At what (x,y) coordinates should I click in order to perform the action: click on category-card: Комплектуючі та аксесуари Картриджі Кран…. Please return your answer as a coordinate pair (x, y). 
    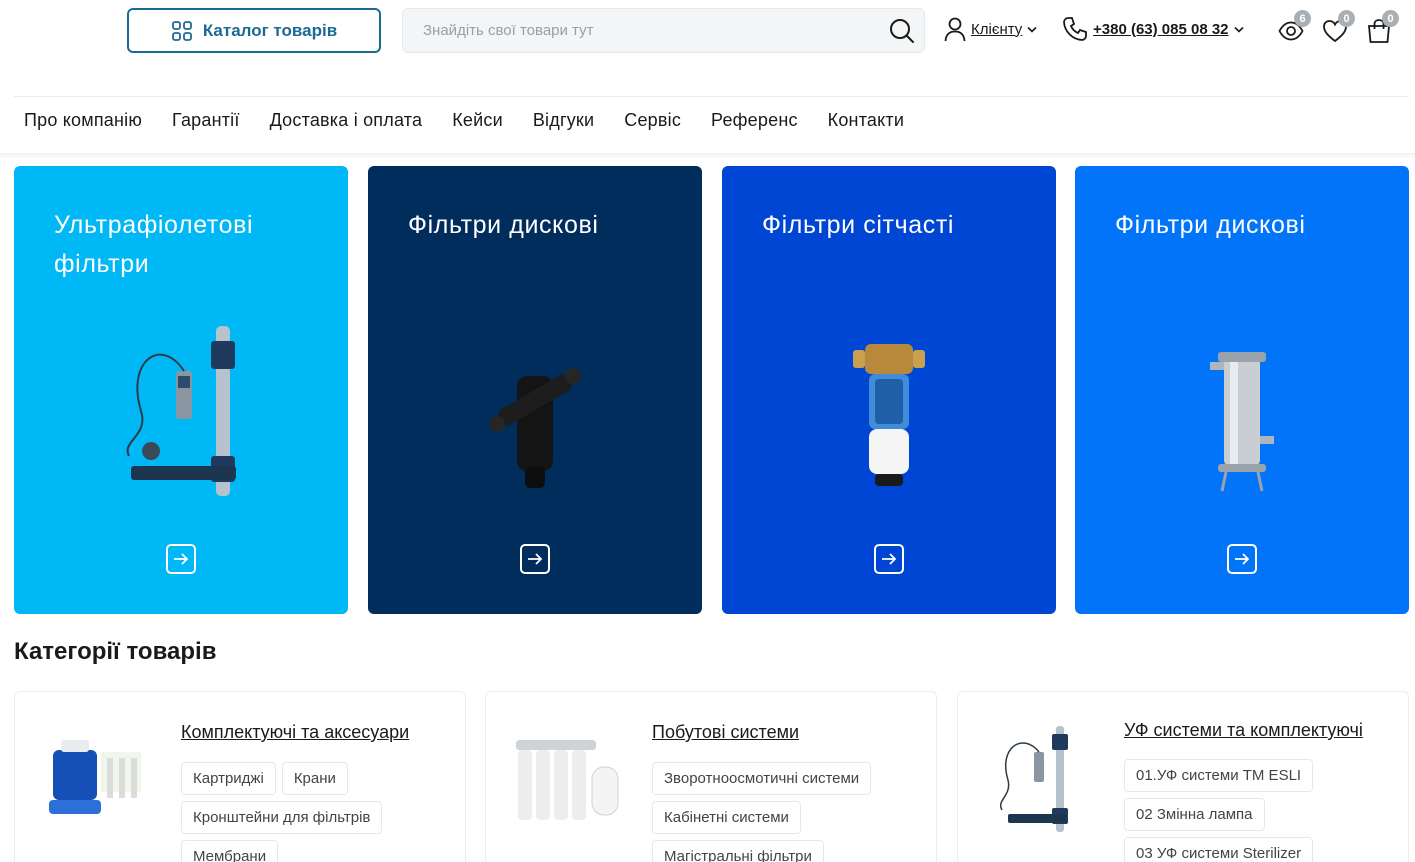
    Looking at the image, I should click on (240, 776).